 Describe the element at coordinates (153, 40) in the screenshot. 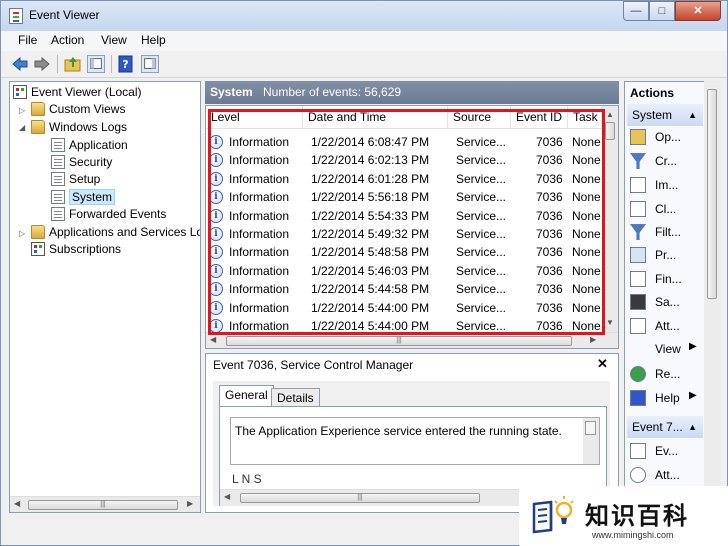

I see `menu-help: Help` at that location.